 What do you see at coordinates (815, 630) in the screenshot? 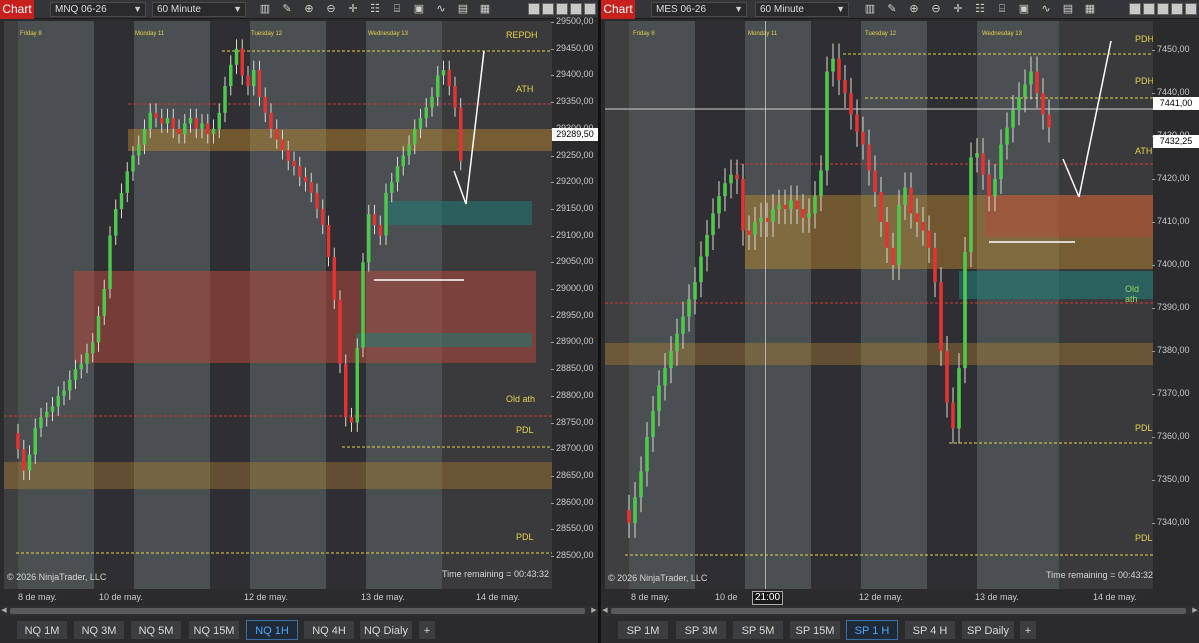
I see `chart-tab: SP 15M` at bounding box center [815, 630].